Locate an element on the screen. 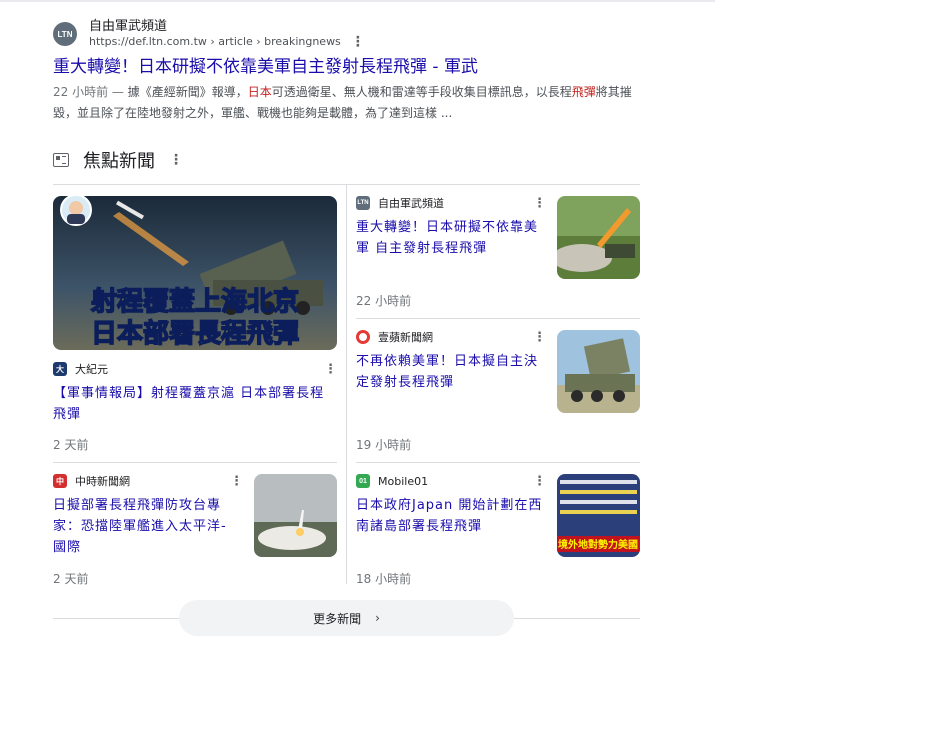 This screenshot has width=929, height=736. top-stories-header: 焦點新聞 ⋮ is located at coordinates (118, 160).